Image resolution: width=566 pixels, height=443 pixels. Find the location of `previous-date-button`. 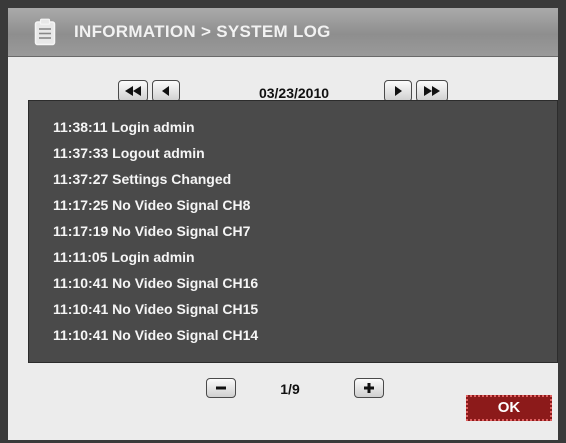

previous-date-button is located at coordinates (166, 91).